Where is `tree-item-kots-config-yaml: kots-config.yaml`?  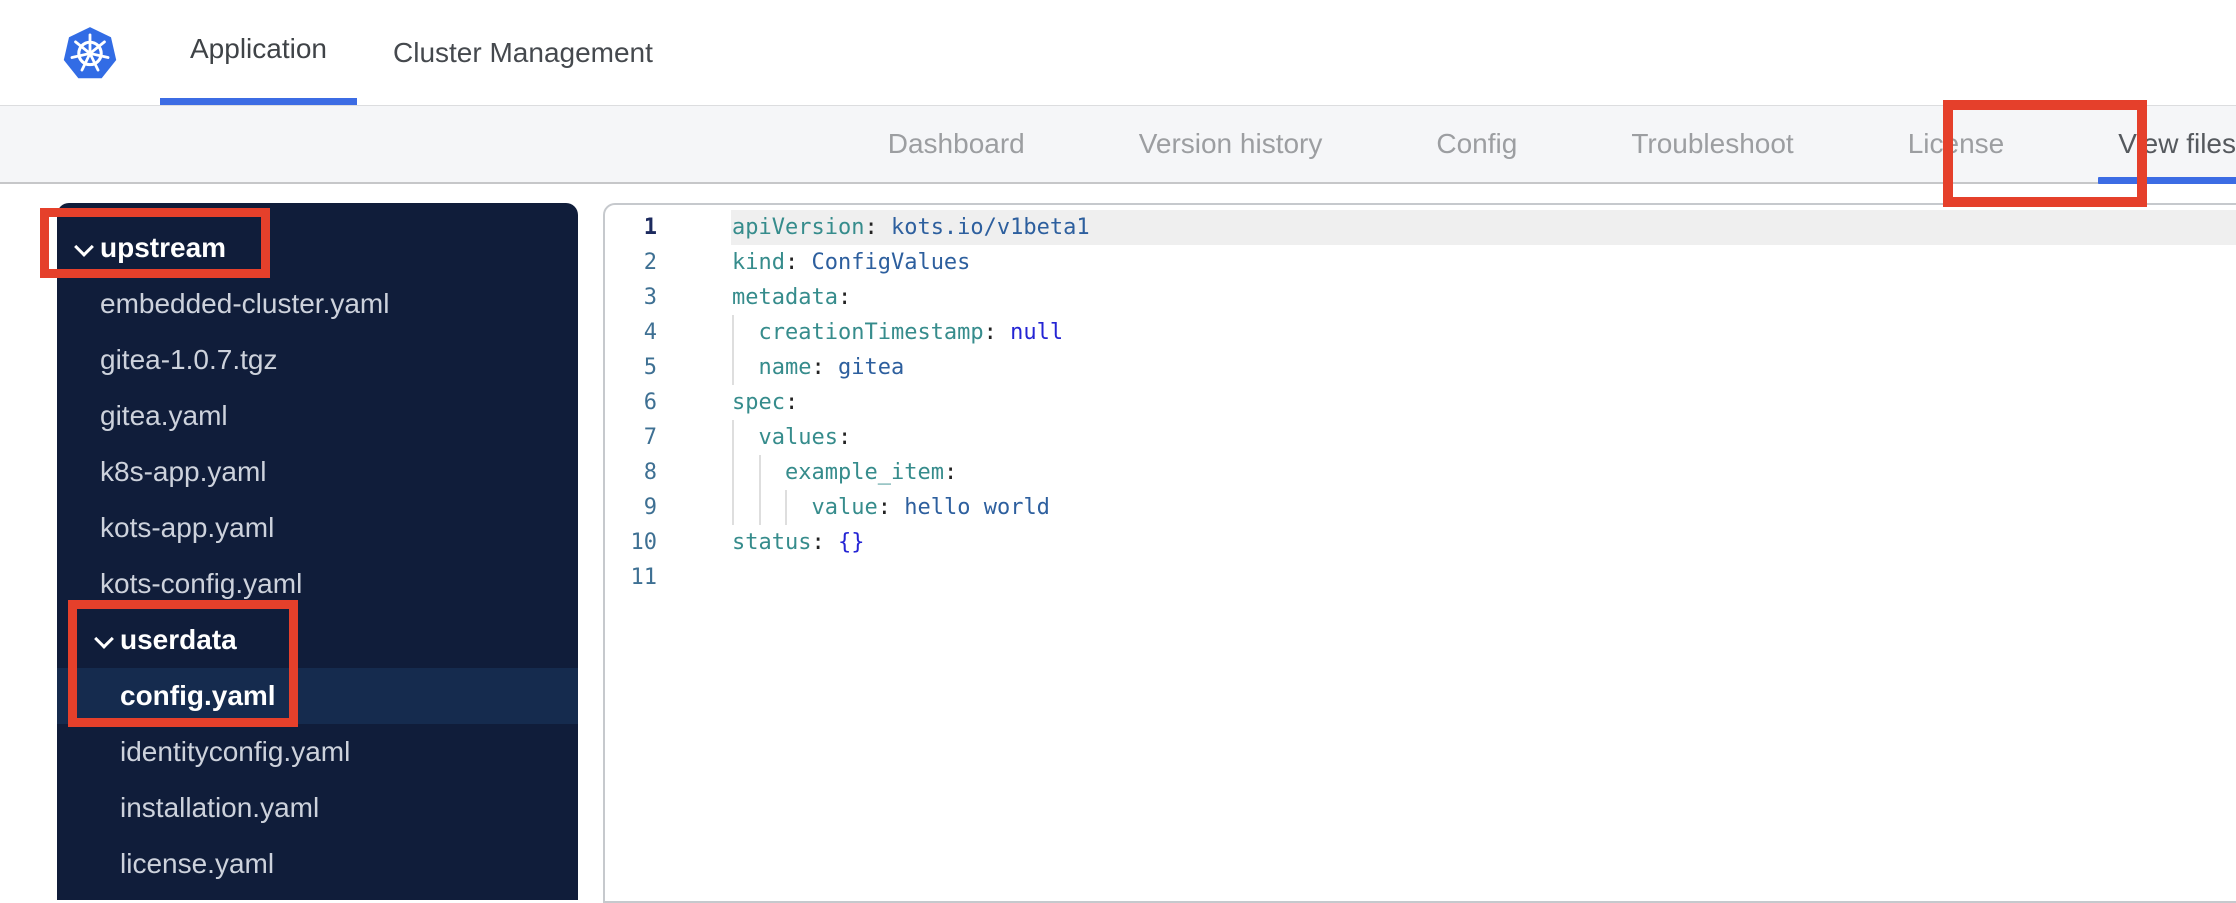 tree-item-kots-config-yaml: kots-config.yaml is located at coordinates (317, 584).